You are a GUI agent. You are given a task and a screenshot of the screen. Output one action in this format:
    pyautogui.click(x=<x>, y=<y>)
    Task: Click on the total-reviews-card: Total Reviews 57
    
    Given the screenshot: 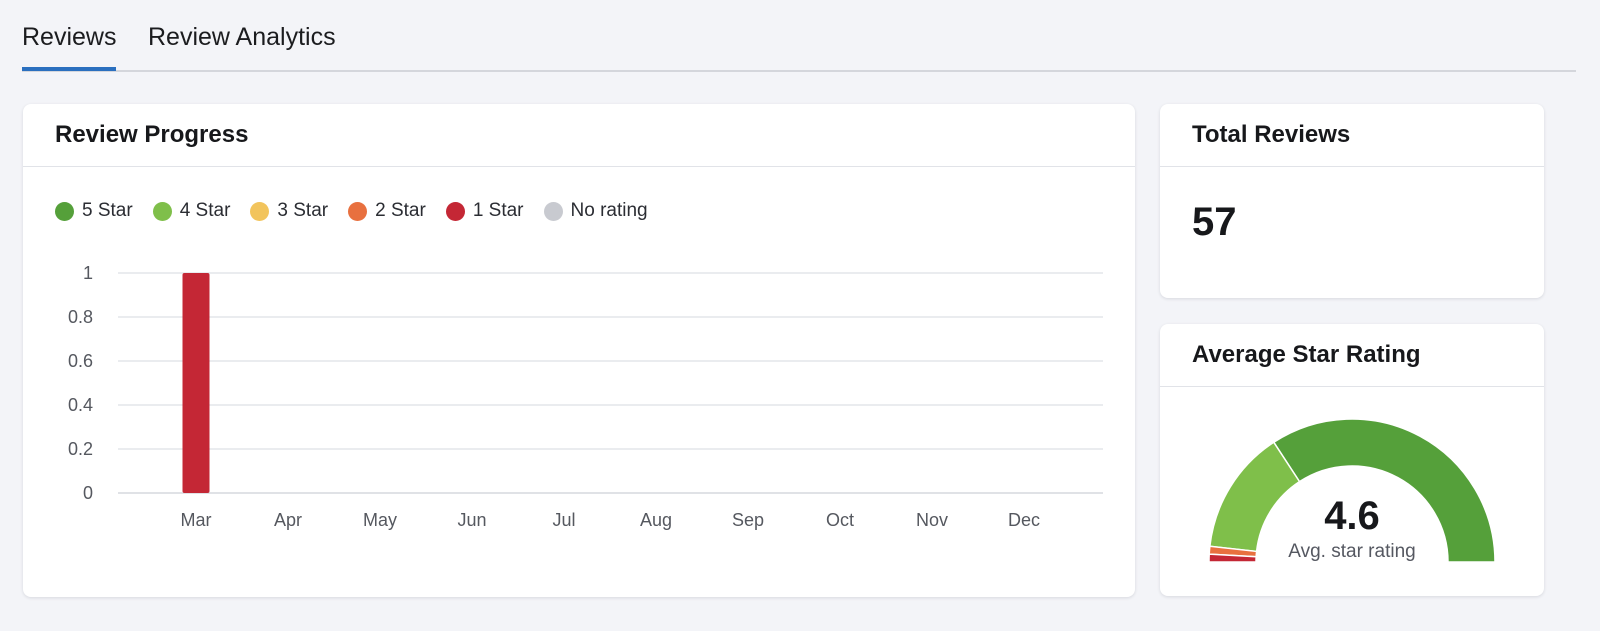 What is the action you would take?
    pyautogui.click(x=1352, y=201)
    